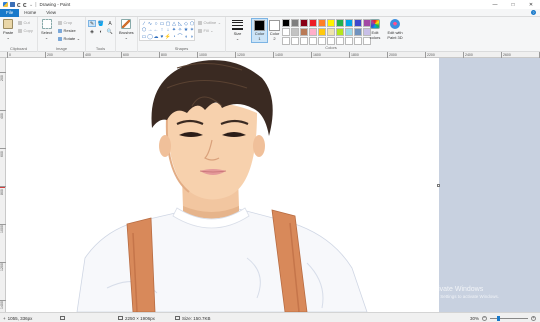  I want to click on resize-label: Resize, so click(69, 30).